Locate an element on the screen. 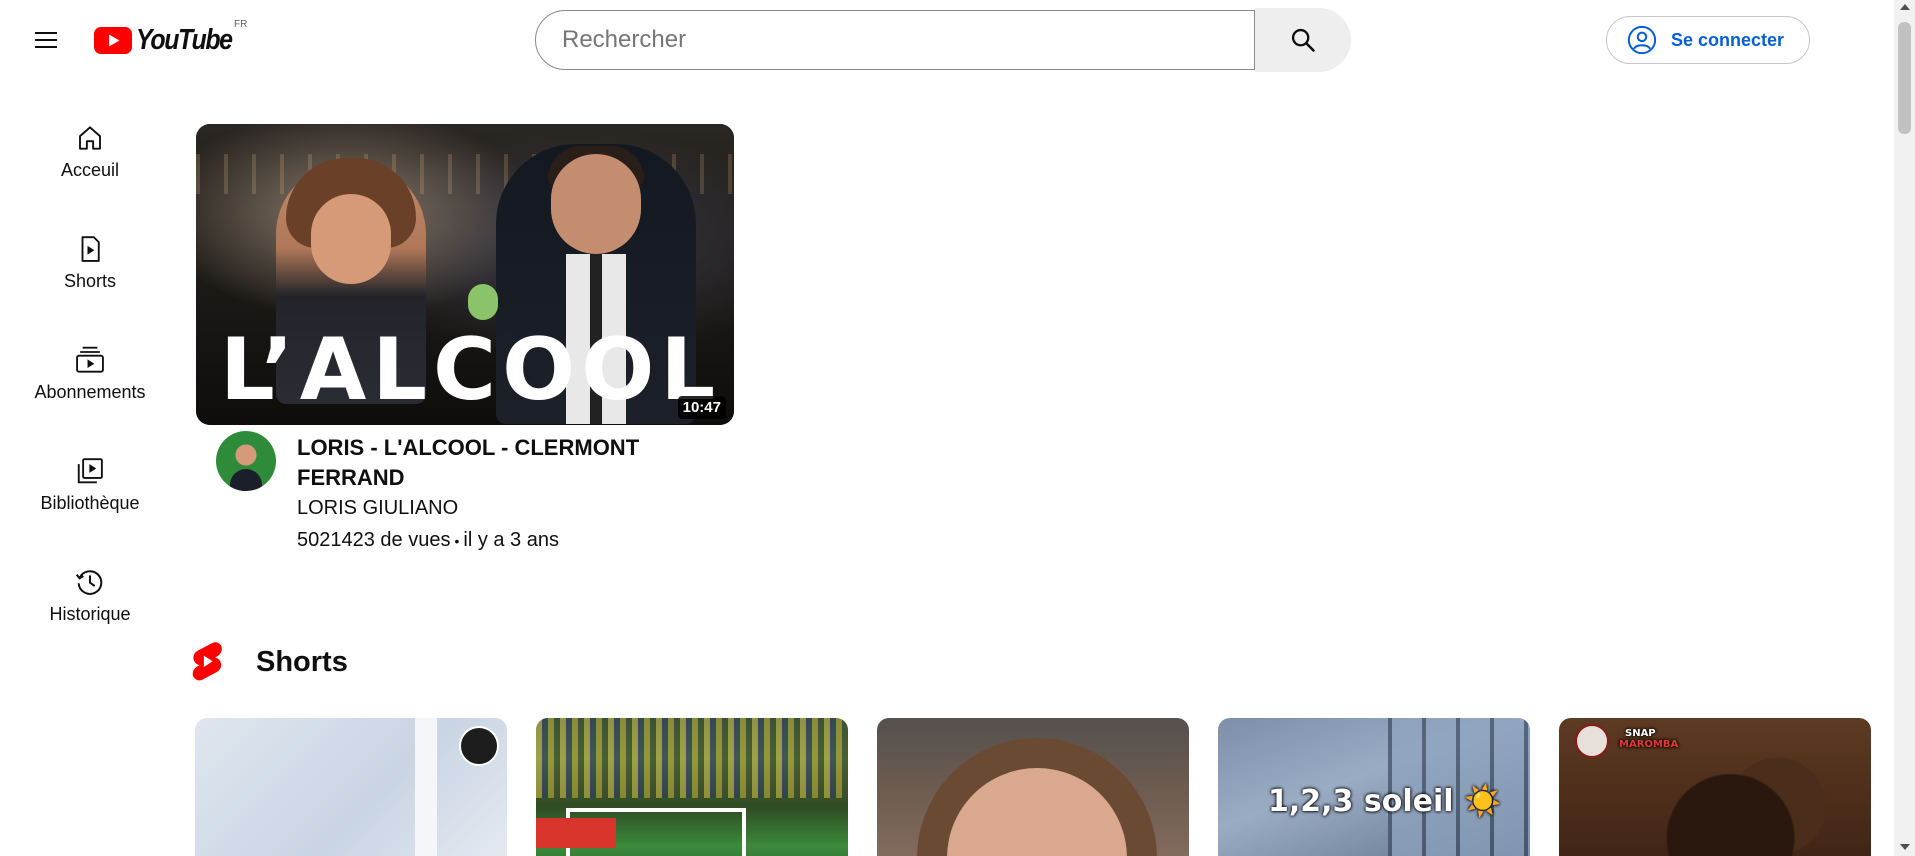  short-card: SNAP MAROMBA is located at coordinates (1715, 787).